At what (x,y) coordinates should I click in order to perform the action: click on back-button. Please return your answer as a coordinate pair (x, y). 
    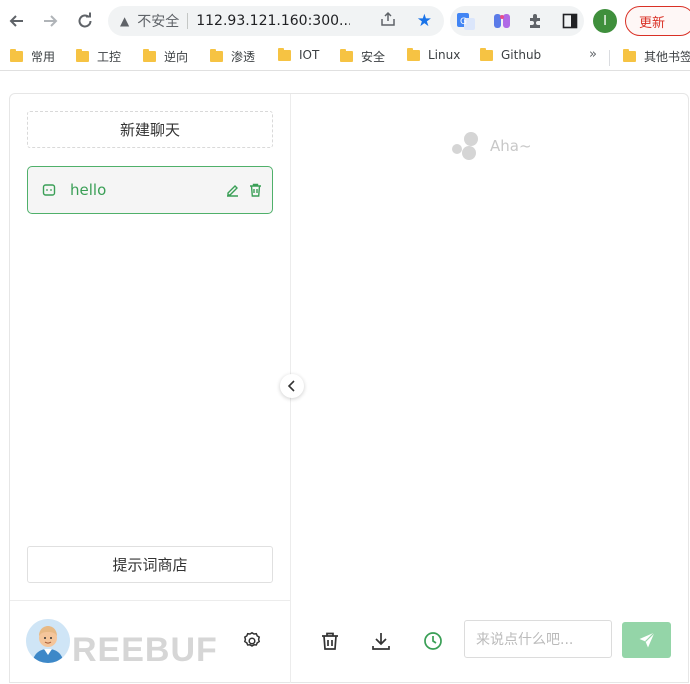
    Looking at the image, I should click on (17, 21).